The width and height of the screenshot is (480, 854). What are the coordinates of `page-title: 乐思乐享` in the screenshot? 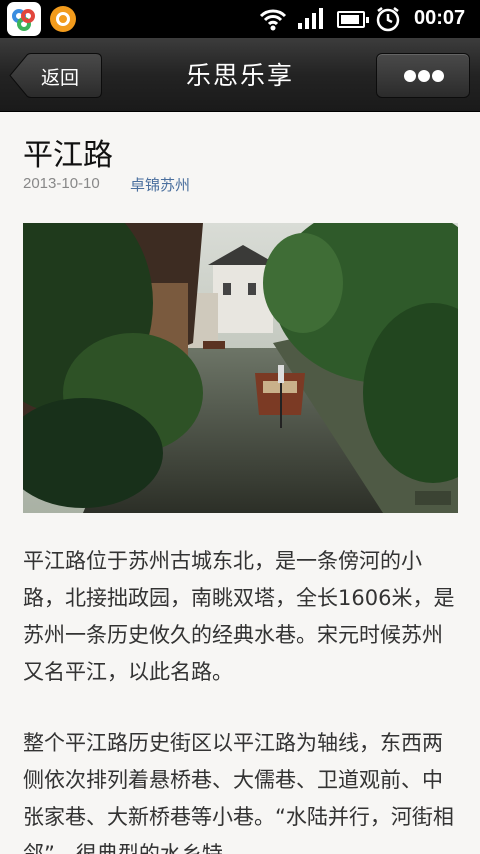 It's located at (239, 75).